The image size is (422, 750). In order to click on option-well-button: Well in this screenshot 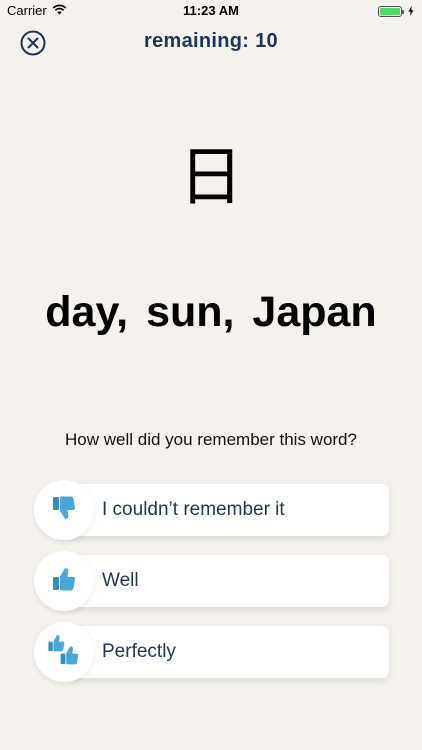, I will do `click(211, 581)`.